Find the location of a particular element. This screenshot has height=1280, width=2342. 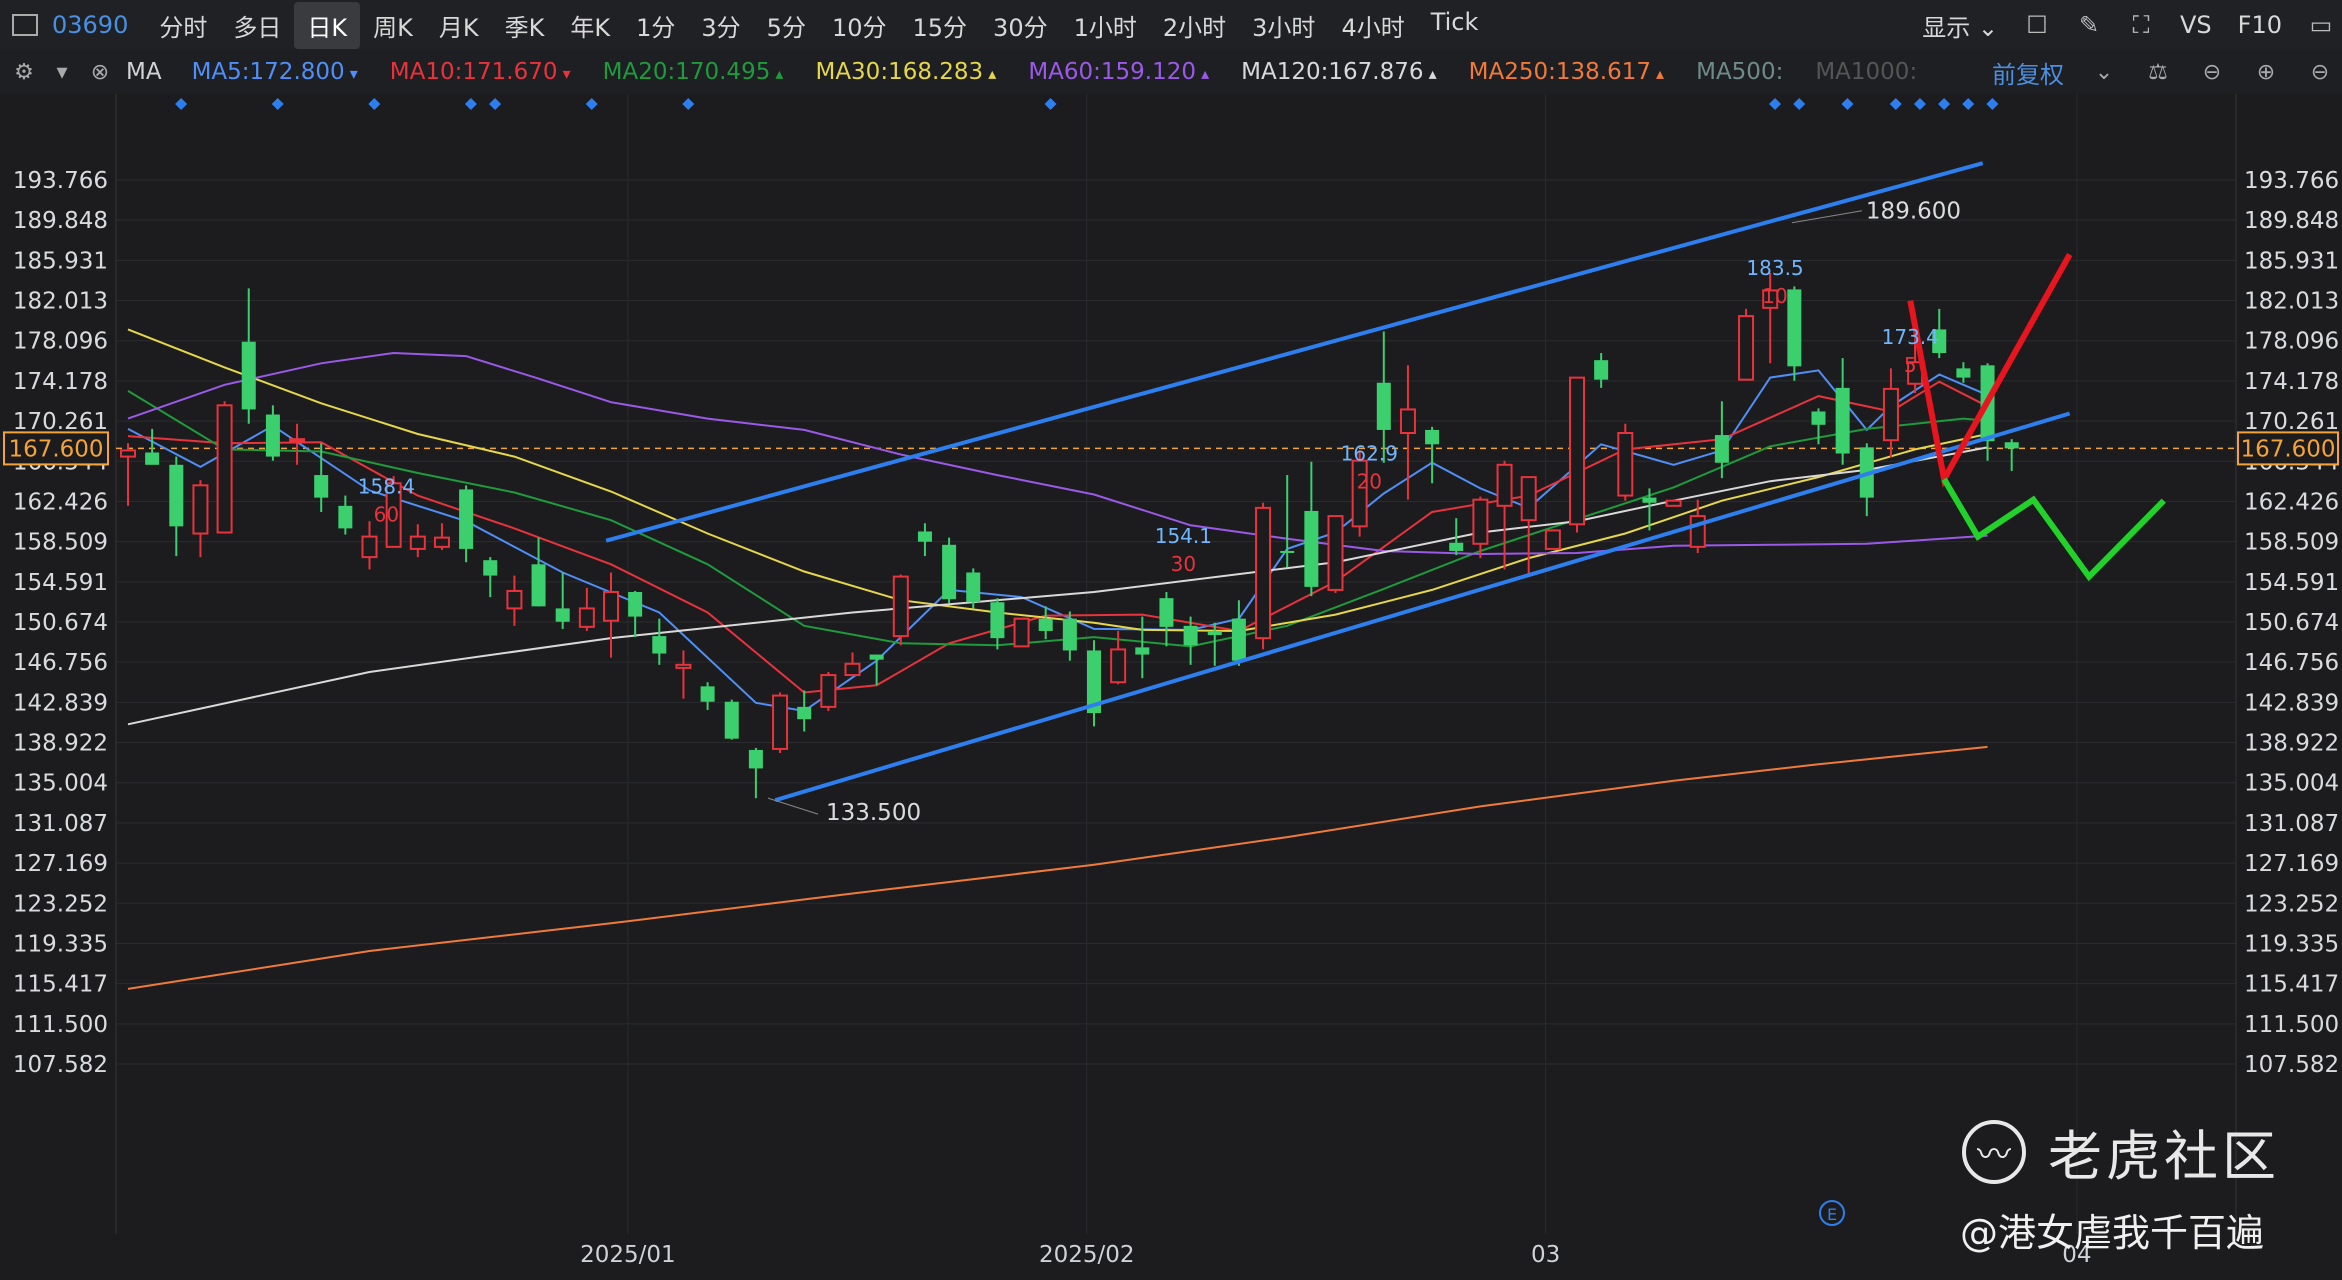

tab-5: 季K is located at coordinates (525, 25).